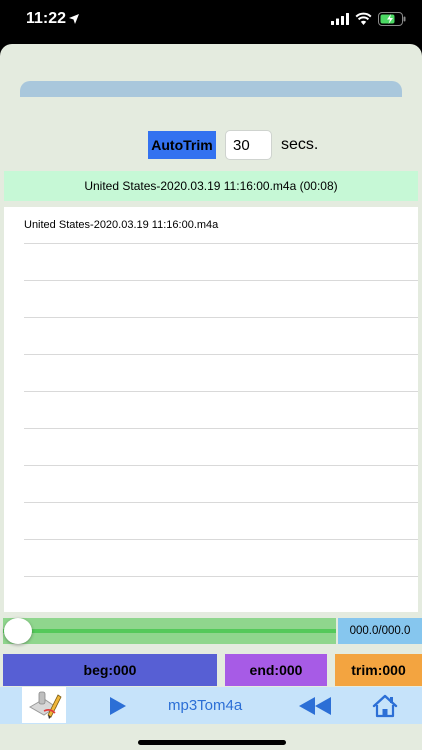 Image resolution: width=422 pixels, height=750 pixels. I want to click on background-sheet-edge, so click(211, 89).